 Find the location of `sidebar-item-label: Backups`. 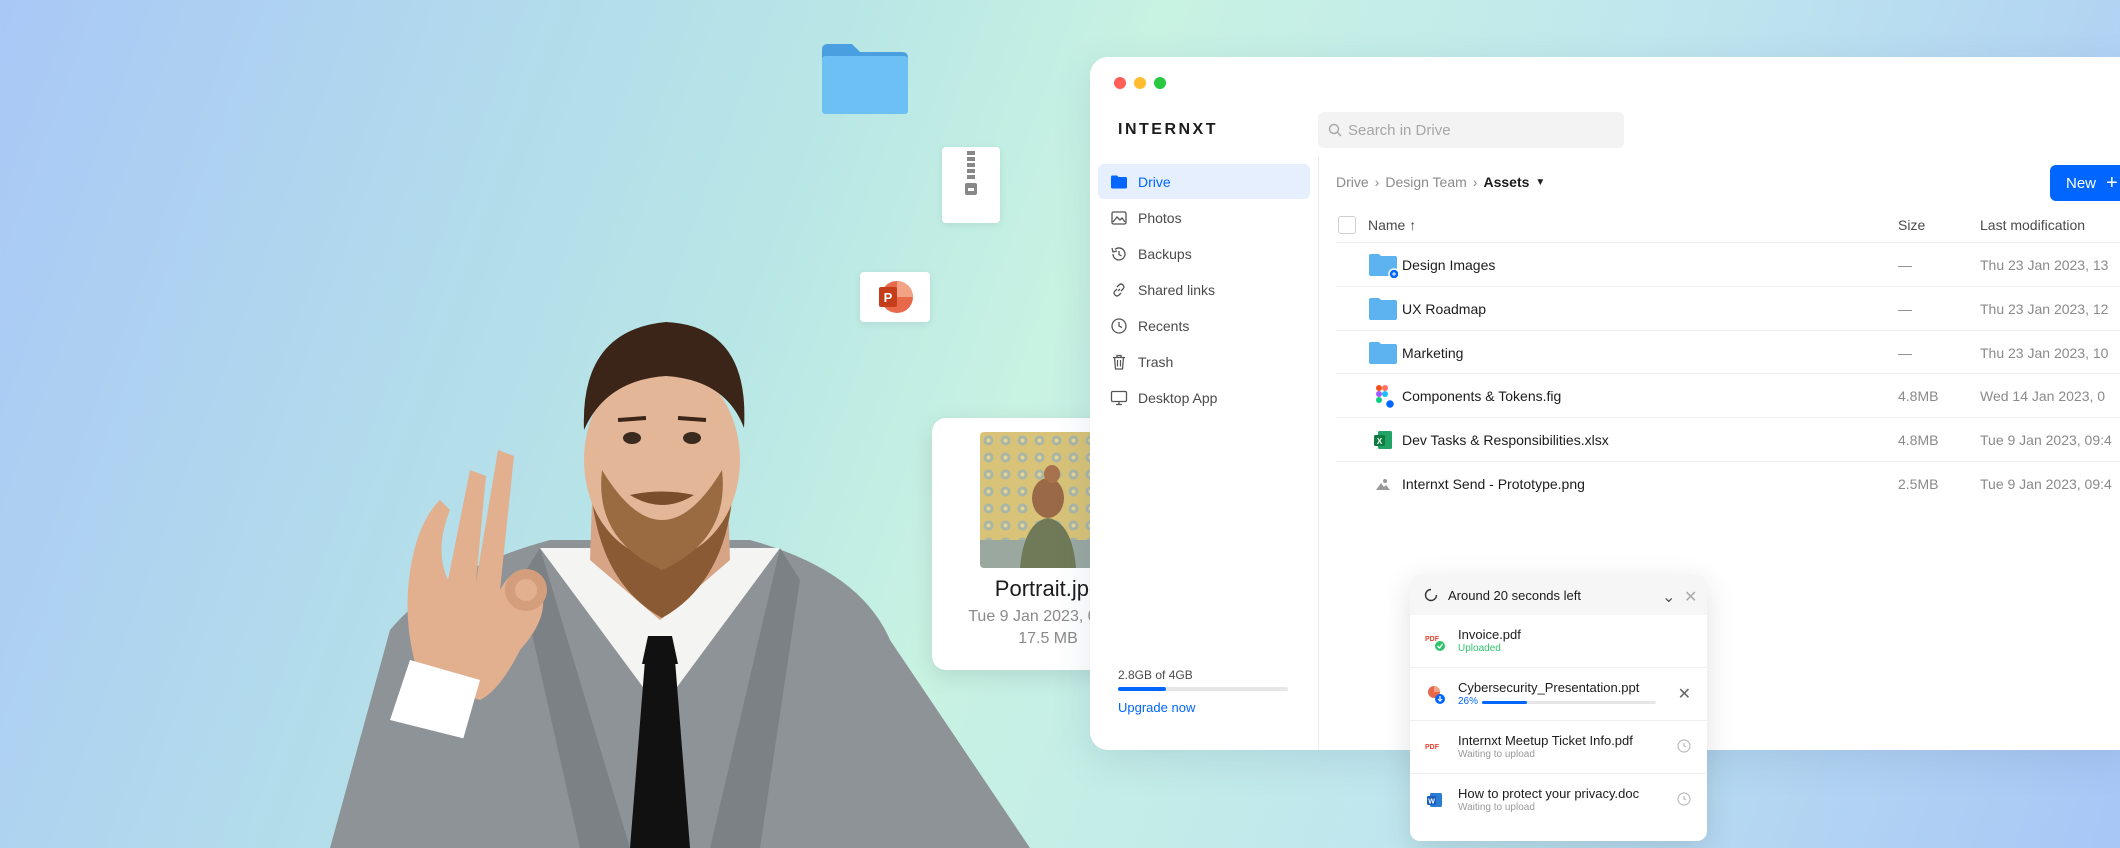

sidebar-item-label: Backups is located at coordinates (1165, 253).